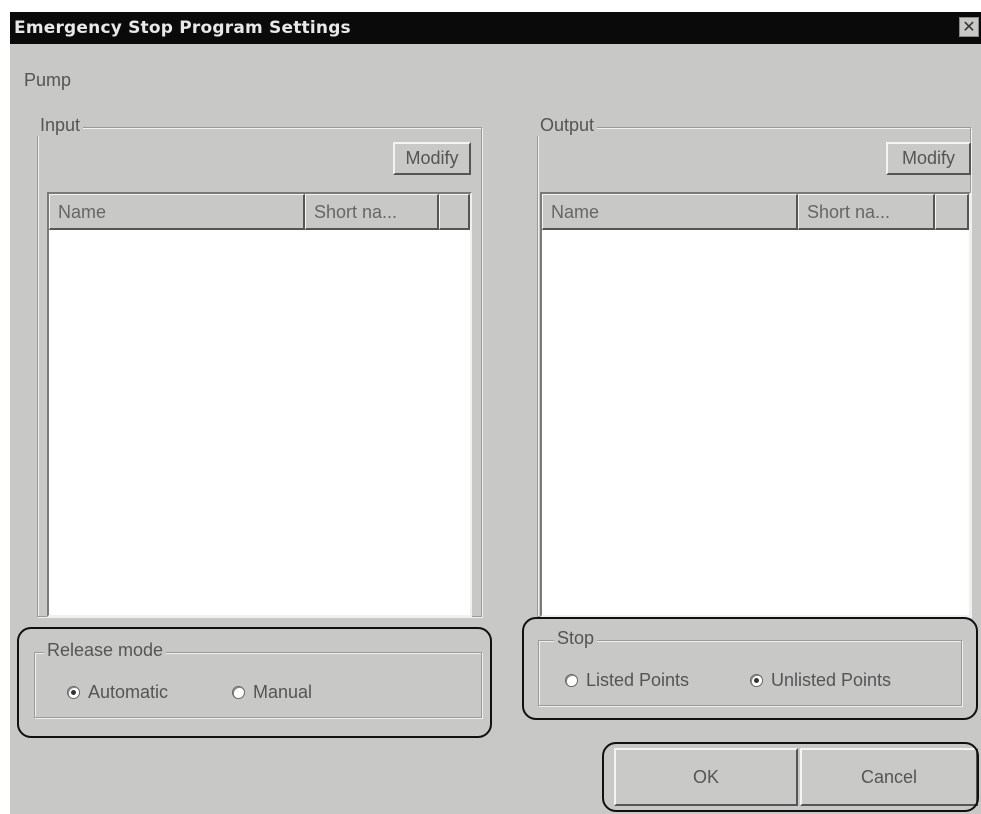  Describe the element at coordinates (495, 28) in the screenshot. I see `title-bar: Emergency Stop Program Settings ✕` at that location.